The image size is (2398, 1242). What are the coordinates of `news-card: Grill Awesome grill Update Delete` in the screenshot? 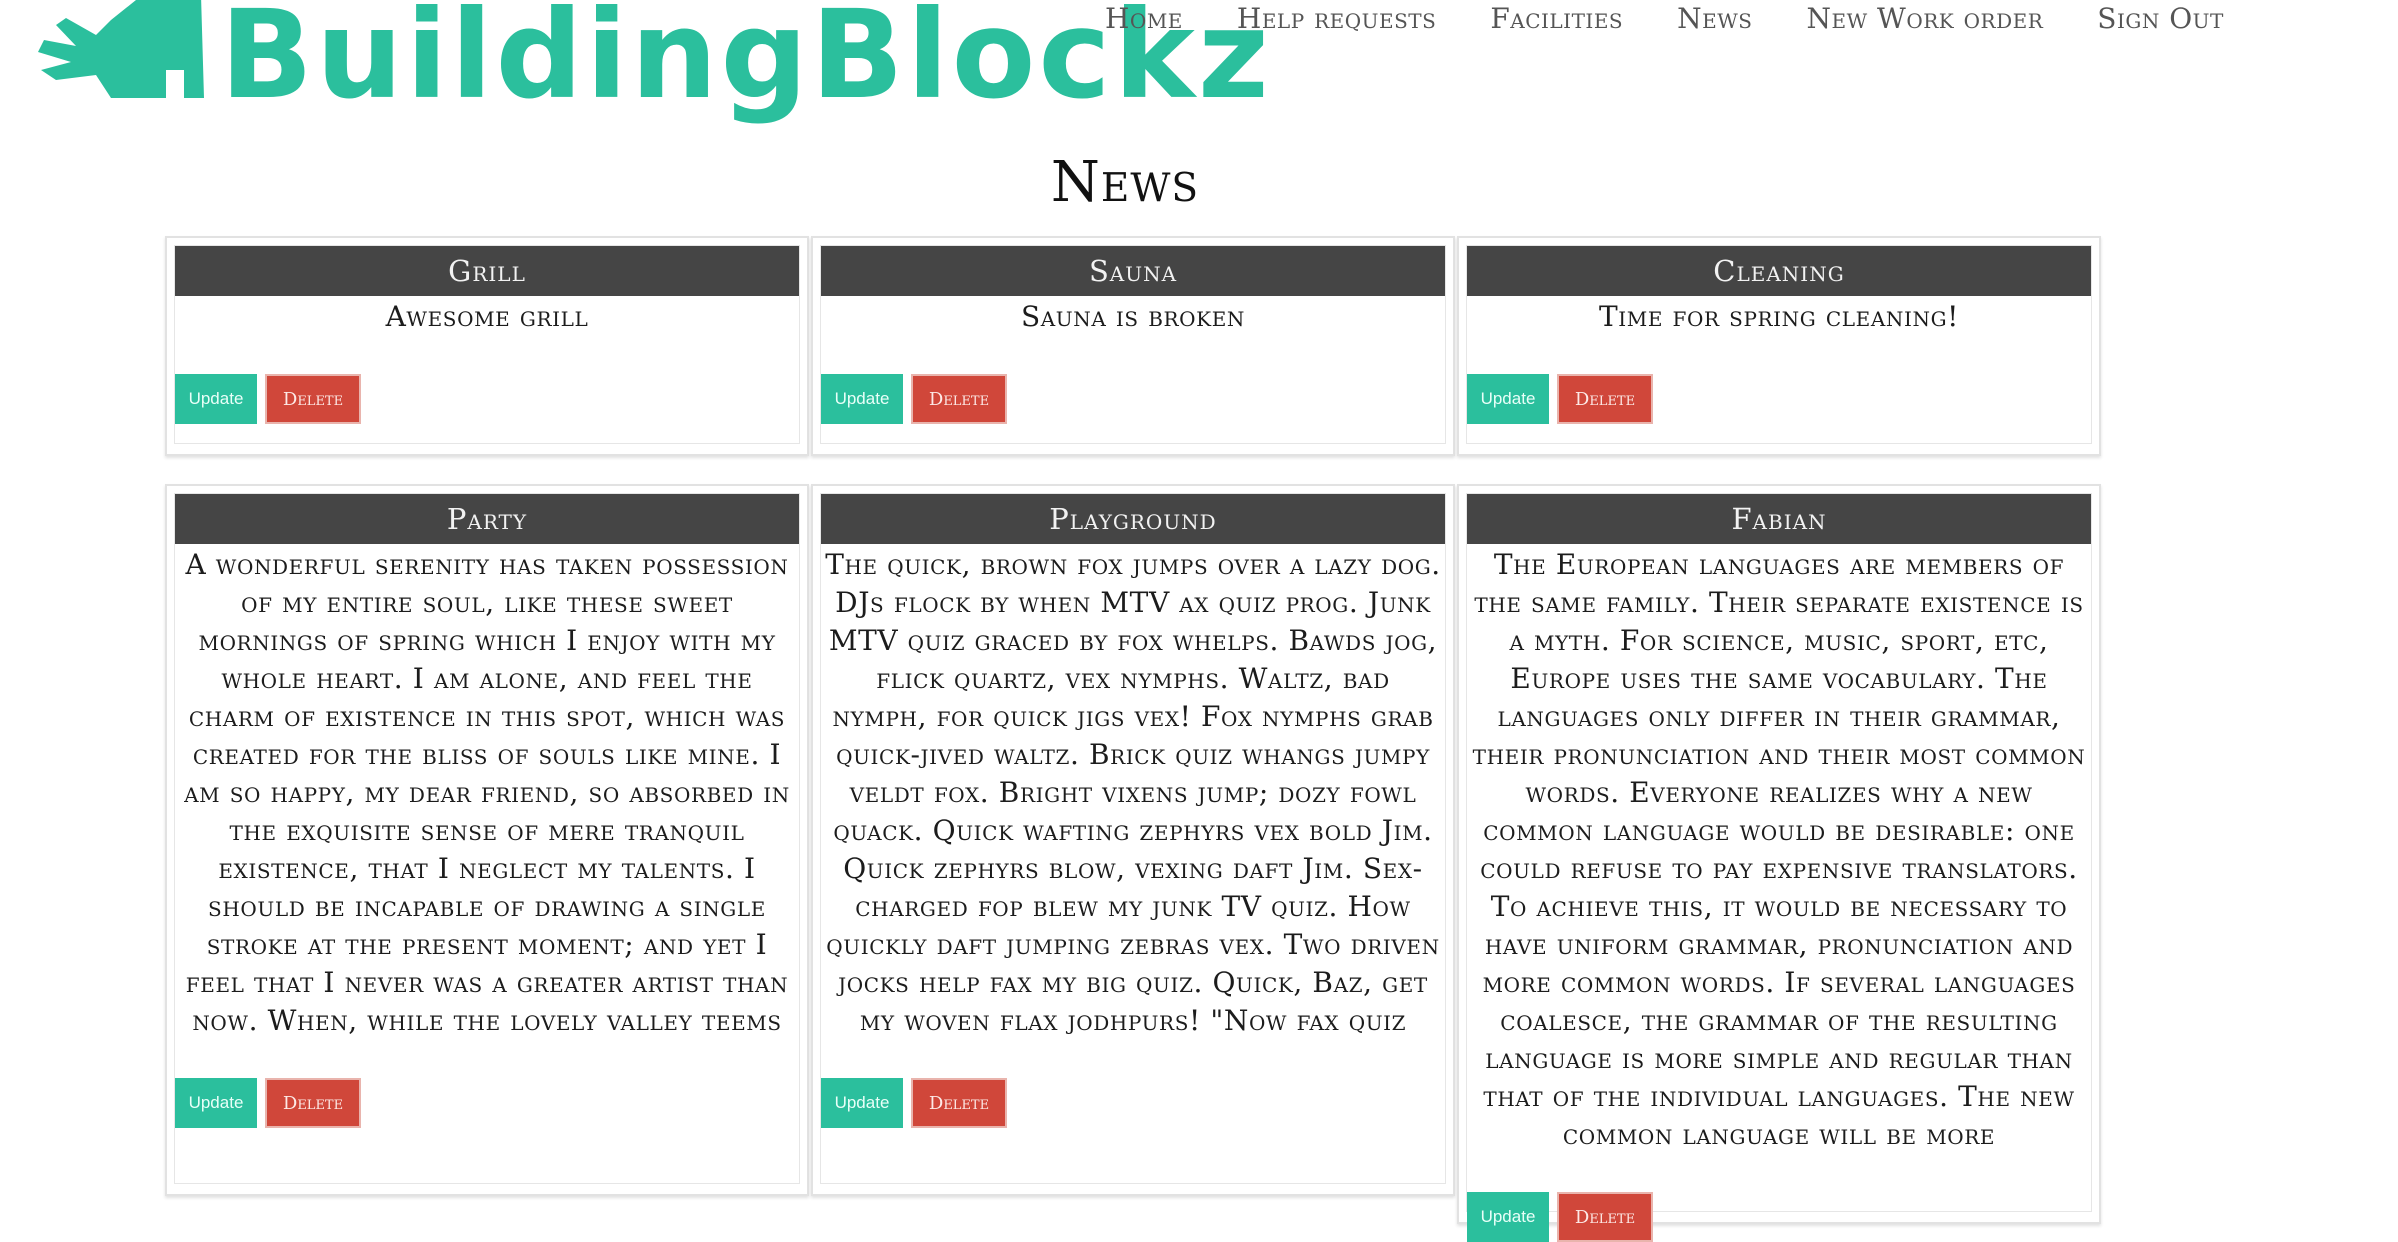 It's located at (487, 346).